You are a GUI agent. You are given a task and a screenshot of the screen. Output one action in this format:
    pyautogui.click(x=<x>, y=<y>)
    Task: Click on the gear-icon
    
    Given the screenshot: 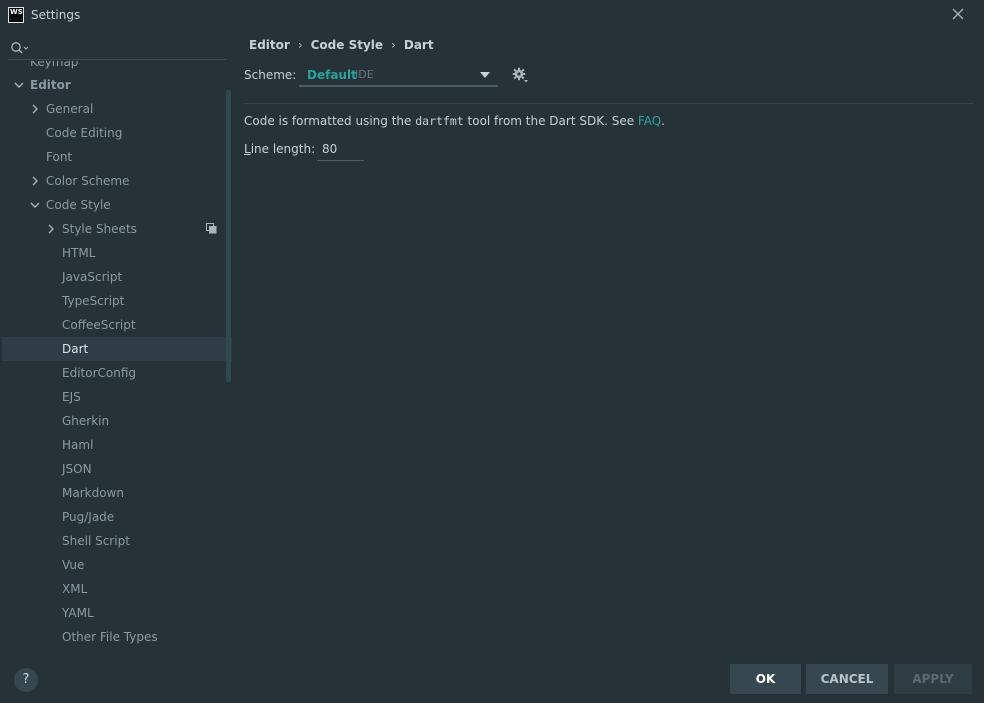 What is the action you would take?
    pyautogui.click(x=520, y=75)
    